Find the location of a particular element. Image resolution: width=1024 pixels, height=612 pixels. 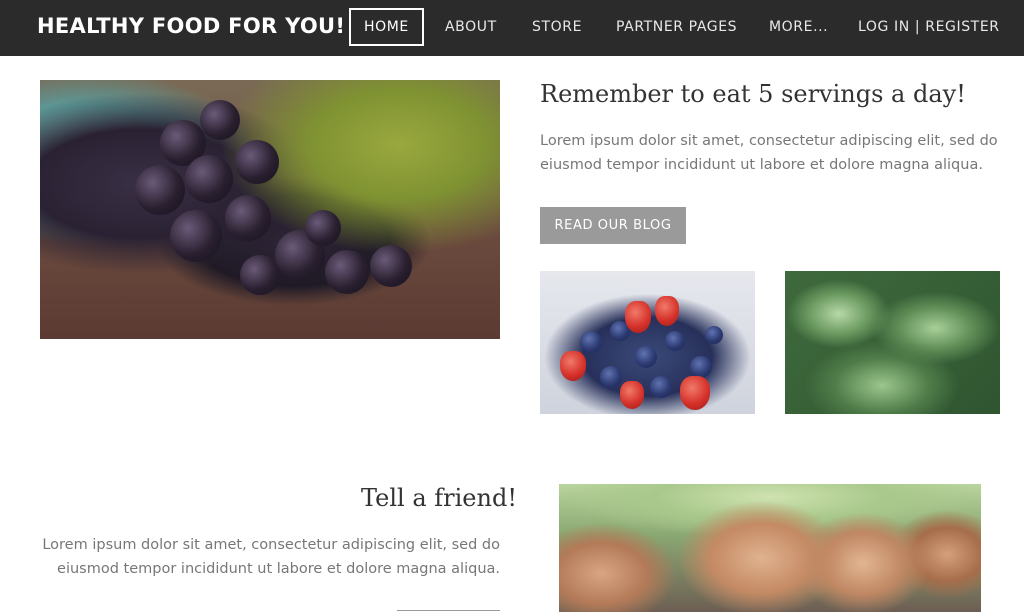

section2-heading: Tell a friend! is located at coordinates (439, 498).